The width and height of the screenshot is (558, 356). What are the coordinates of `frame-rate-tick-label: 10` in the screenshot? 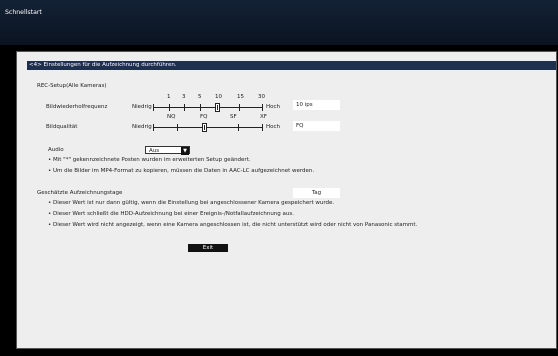 It's located at (218, 97).